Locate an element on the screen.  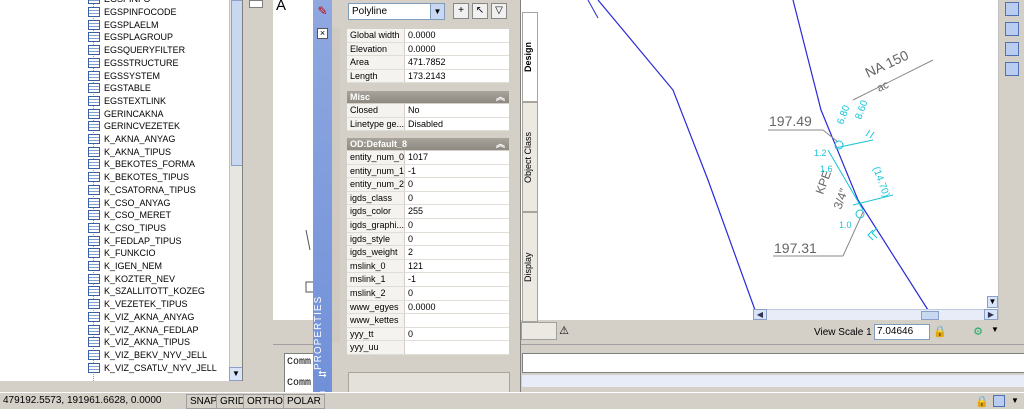
property-row: igds_weight 2 is located at coordinates (428, 253).